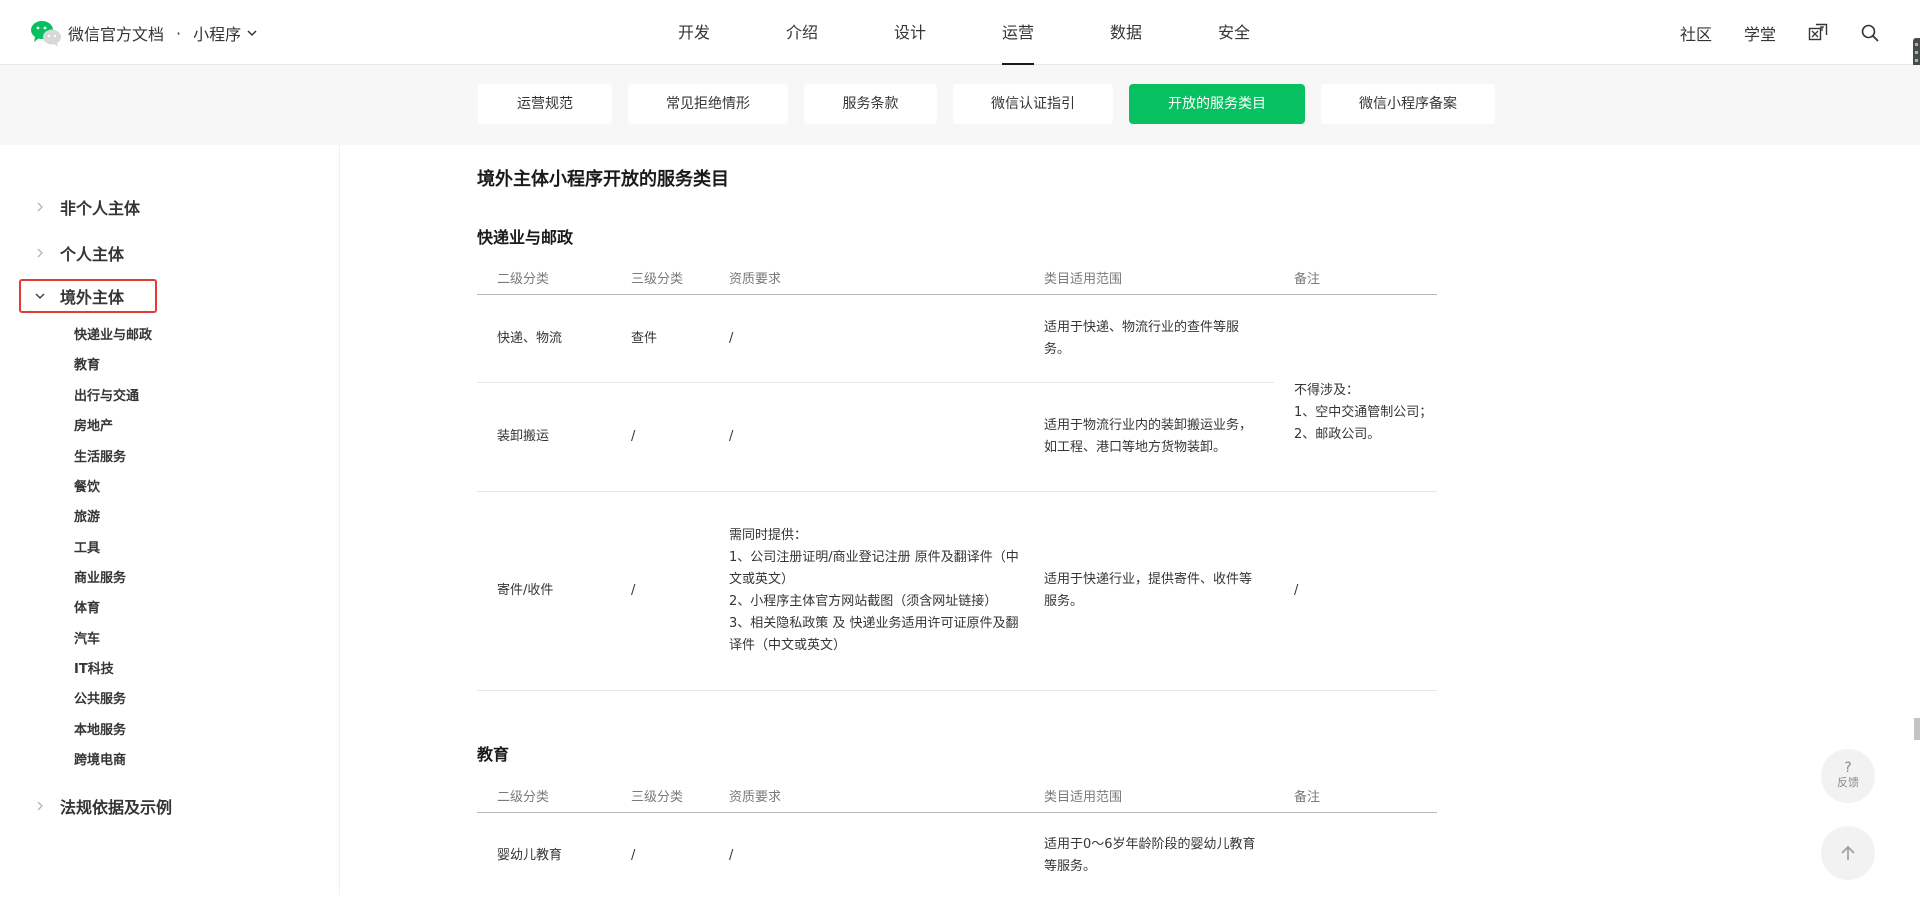 This screenshot has width=1920, height=899. I want to click on merged-remark-cell: 不得涉及： 1、空中交通管制公司； 2、邮政公司。, so click(1363, 412).